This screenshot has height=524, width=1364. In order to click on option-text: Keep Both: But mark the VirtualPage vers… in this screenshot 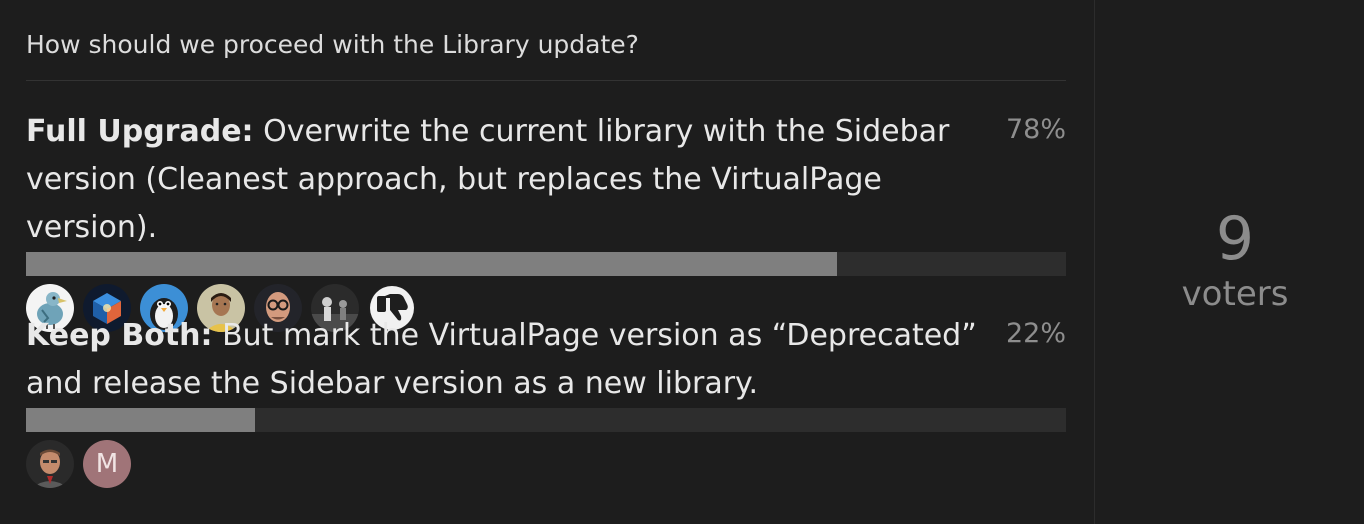, I will do `click(506, 360)`.